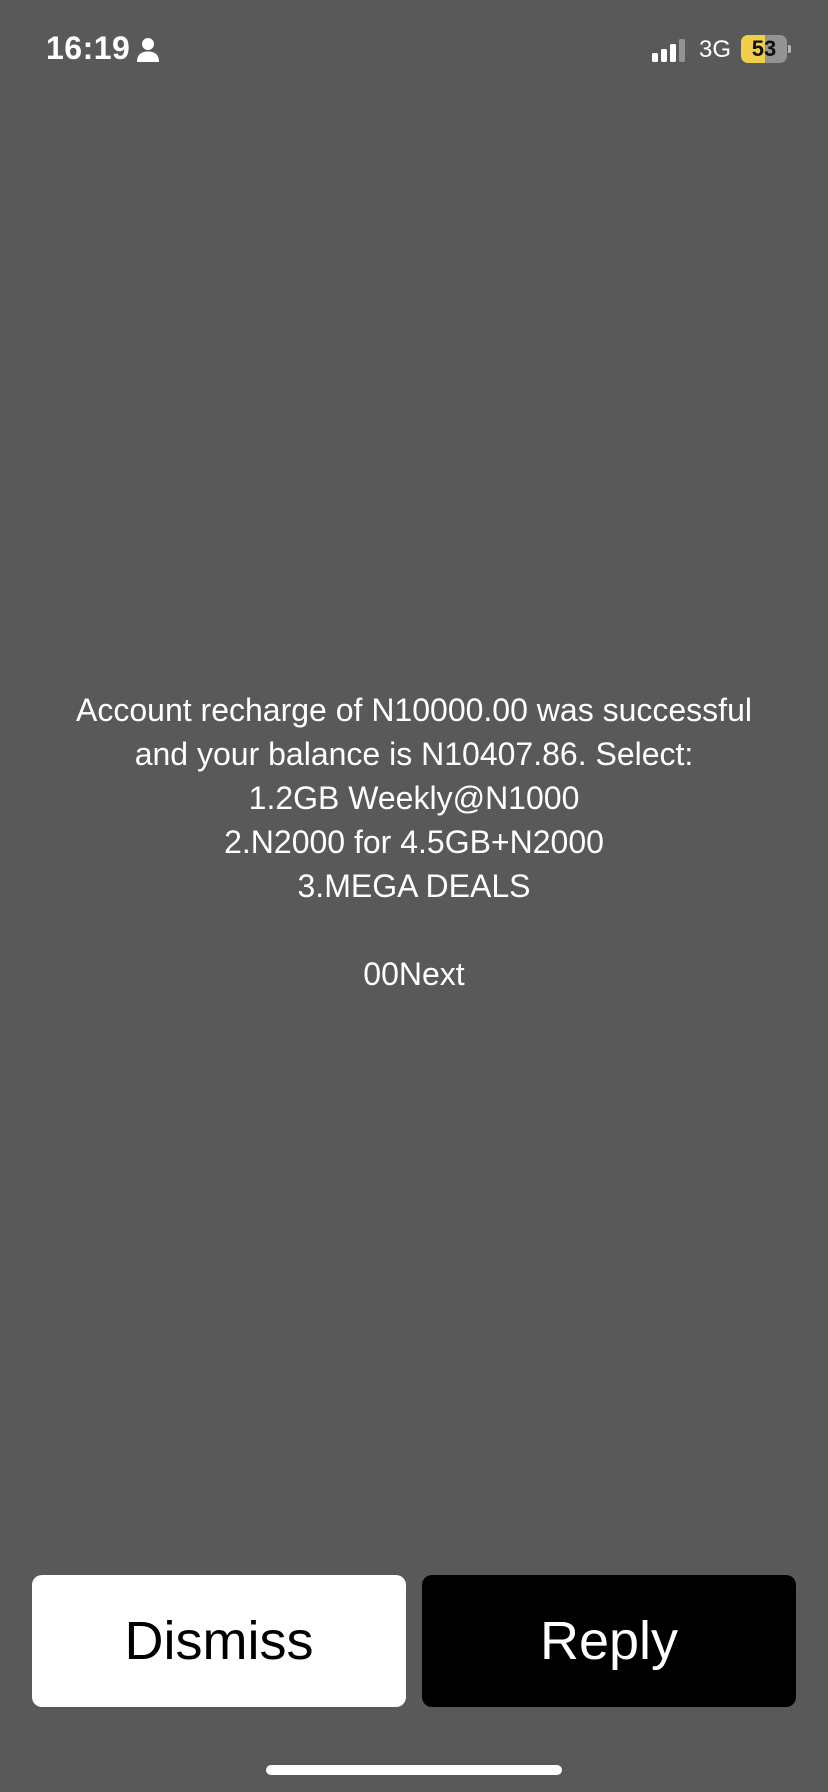 Image resolution: width=828 pixels, height=1792 pixels. I want to click on message-line: 2.N2000 for 4.5GB+N2000, so click(414, 842).